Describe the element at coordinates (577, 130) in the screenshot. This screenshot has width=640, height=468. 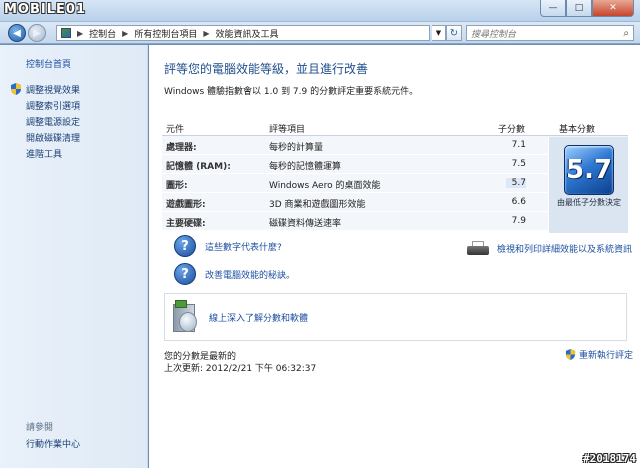
I see `header-base-score: 基本分數` at that location.